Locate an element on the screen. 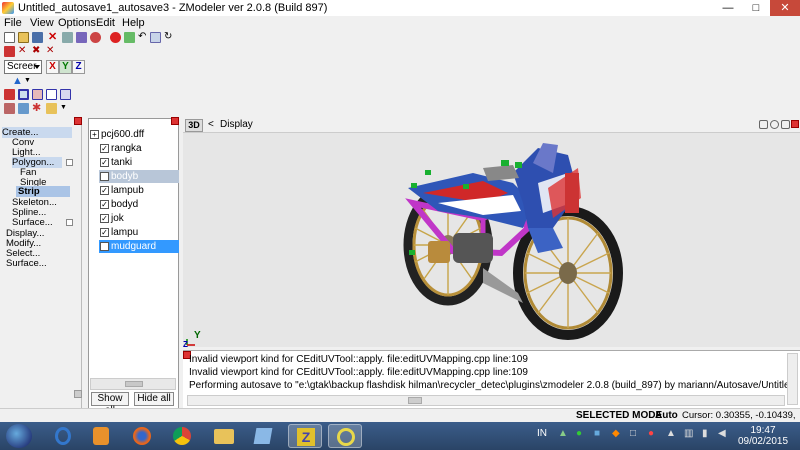 This screenshot has width=800, height=450. ie-icon is located at coordinates (63, 436).